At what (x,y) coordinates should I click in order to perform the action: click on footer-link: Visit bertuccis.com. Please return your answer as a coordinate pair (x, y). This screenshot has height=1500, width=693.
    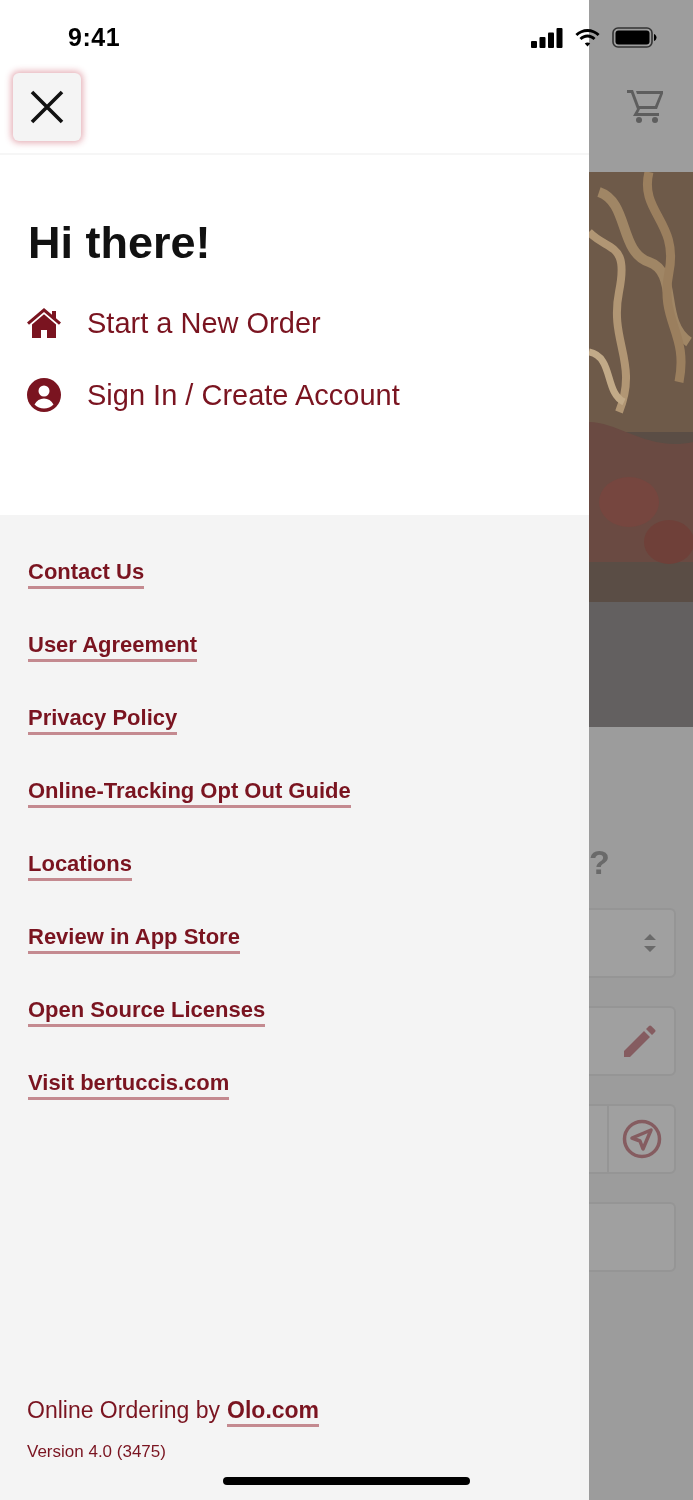
    Looking at the image, I should click on (129, 1085).